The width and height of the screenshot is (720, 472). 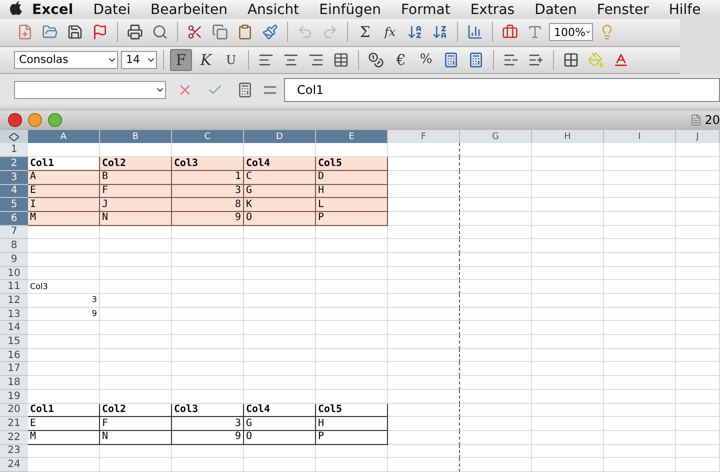 I want to click on select-all-button, so click(x=14, y=137).